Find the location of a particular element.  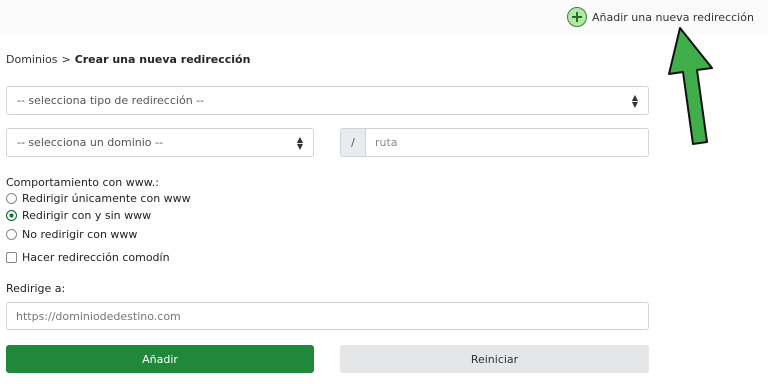

add-new-redirect-link: Añadir una nueva redirección is located at coordinates (660, 17).